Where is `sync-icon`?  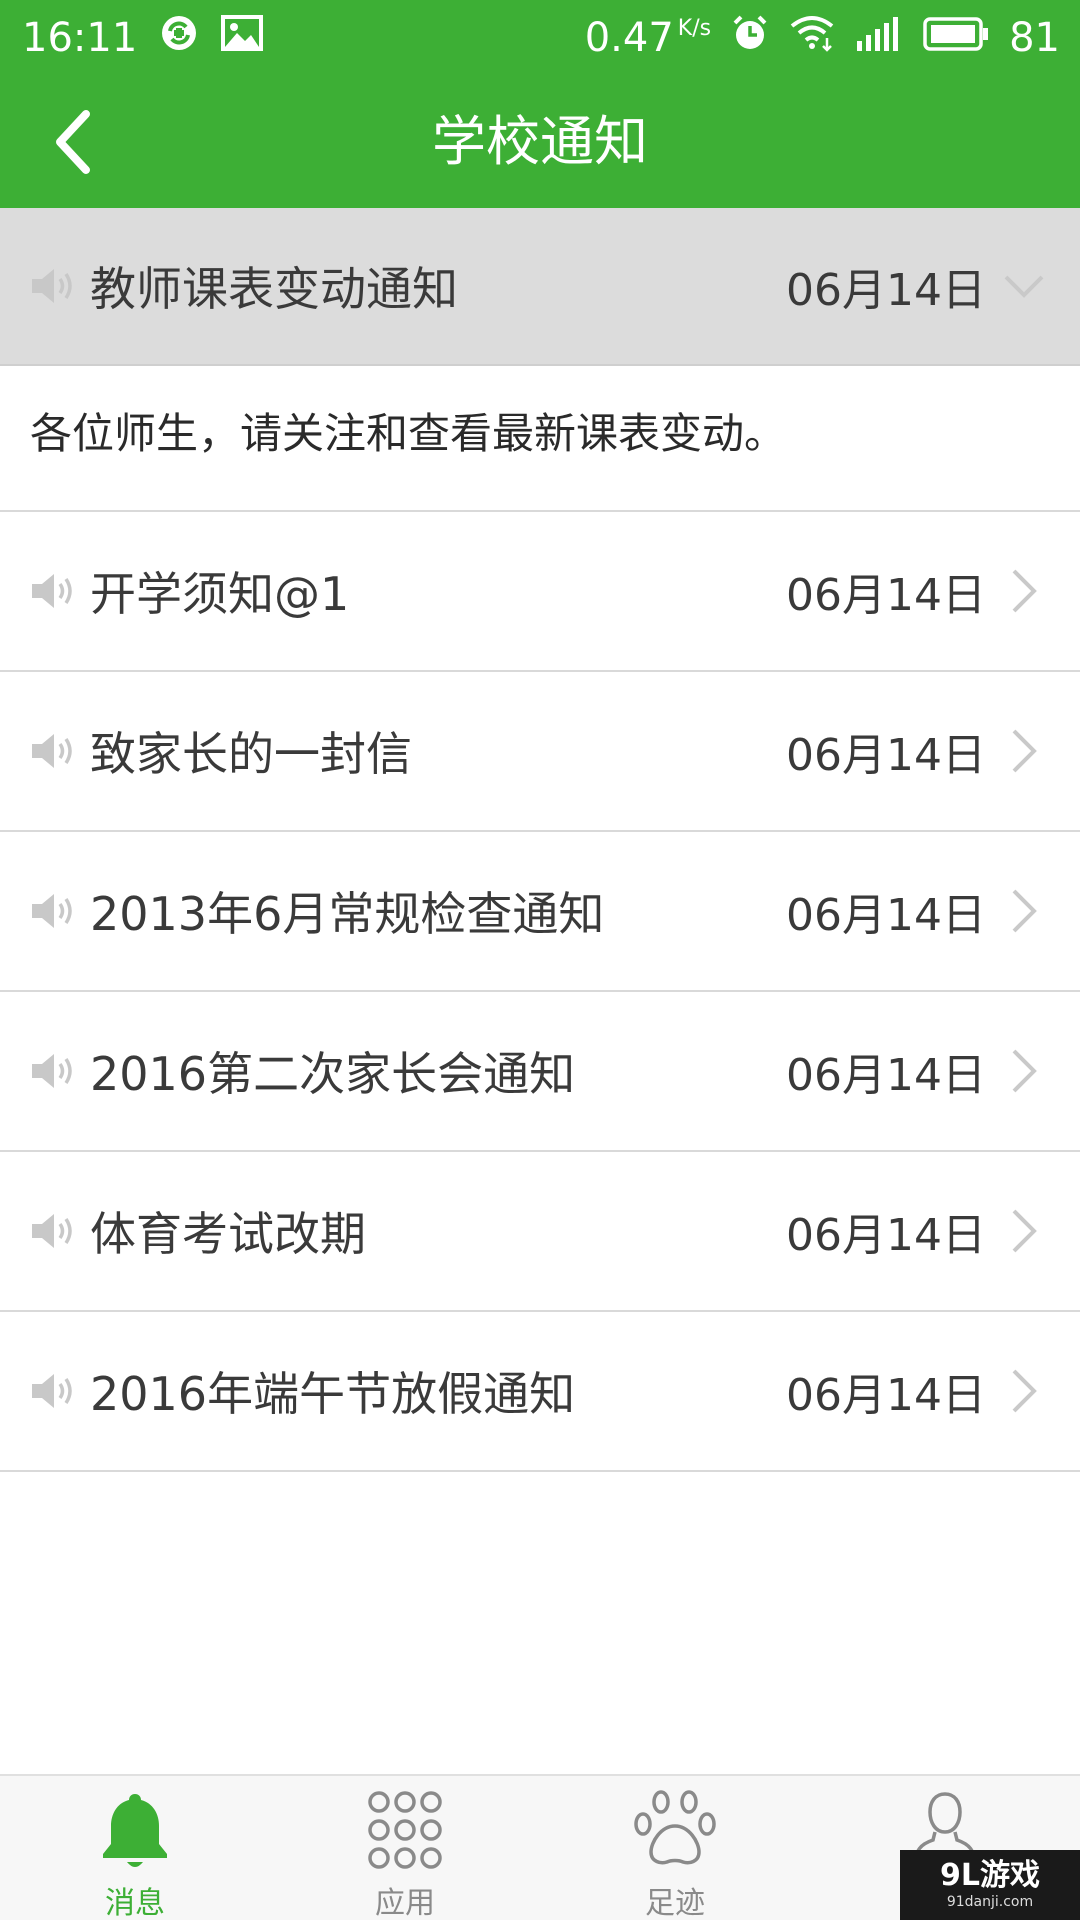
sync-icon is located at coordinates (179, 38).